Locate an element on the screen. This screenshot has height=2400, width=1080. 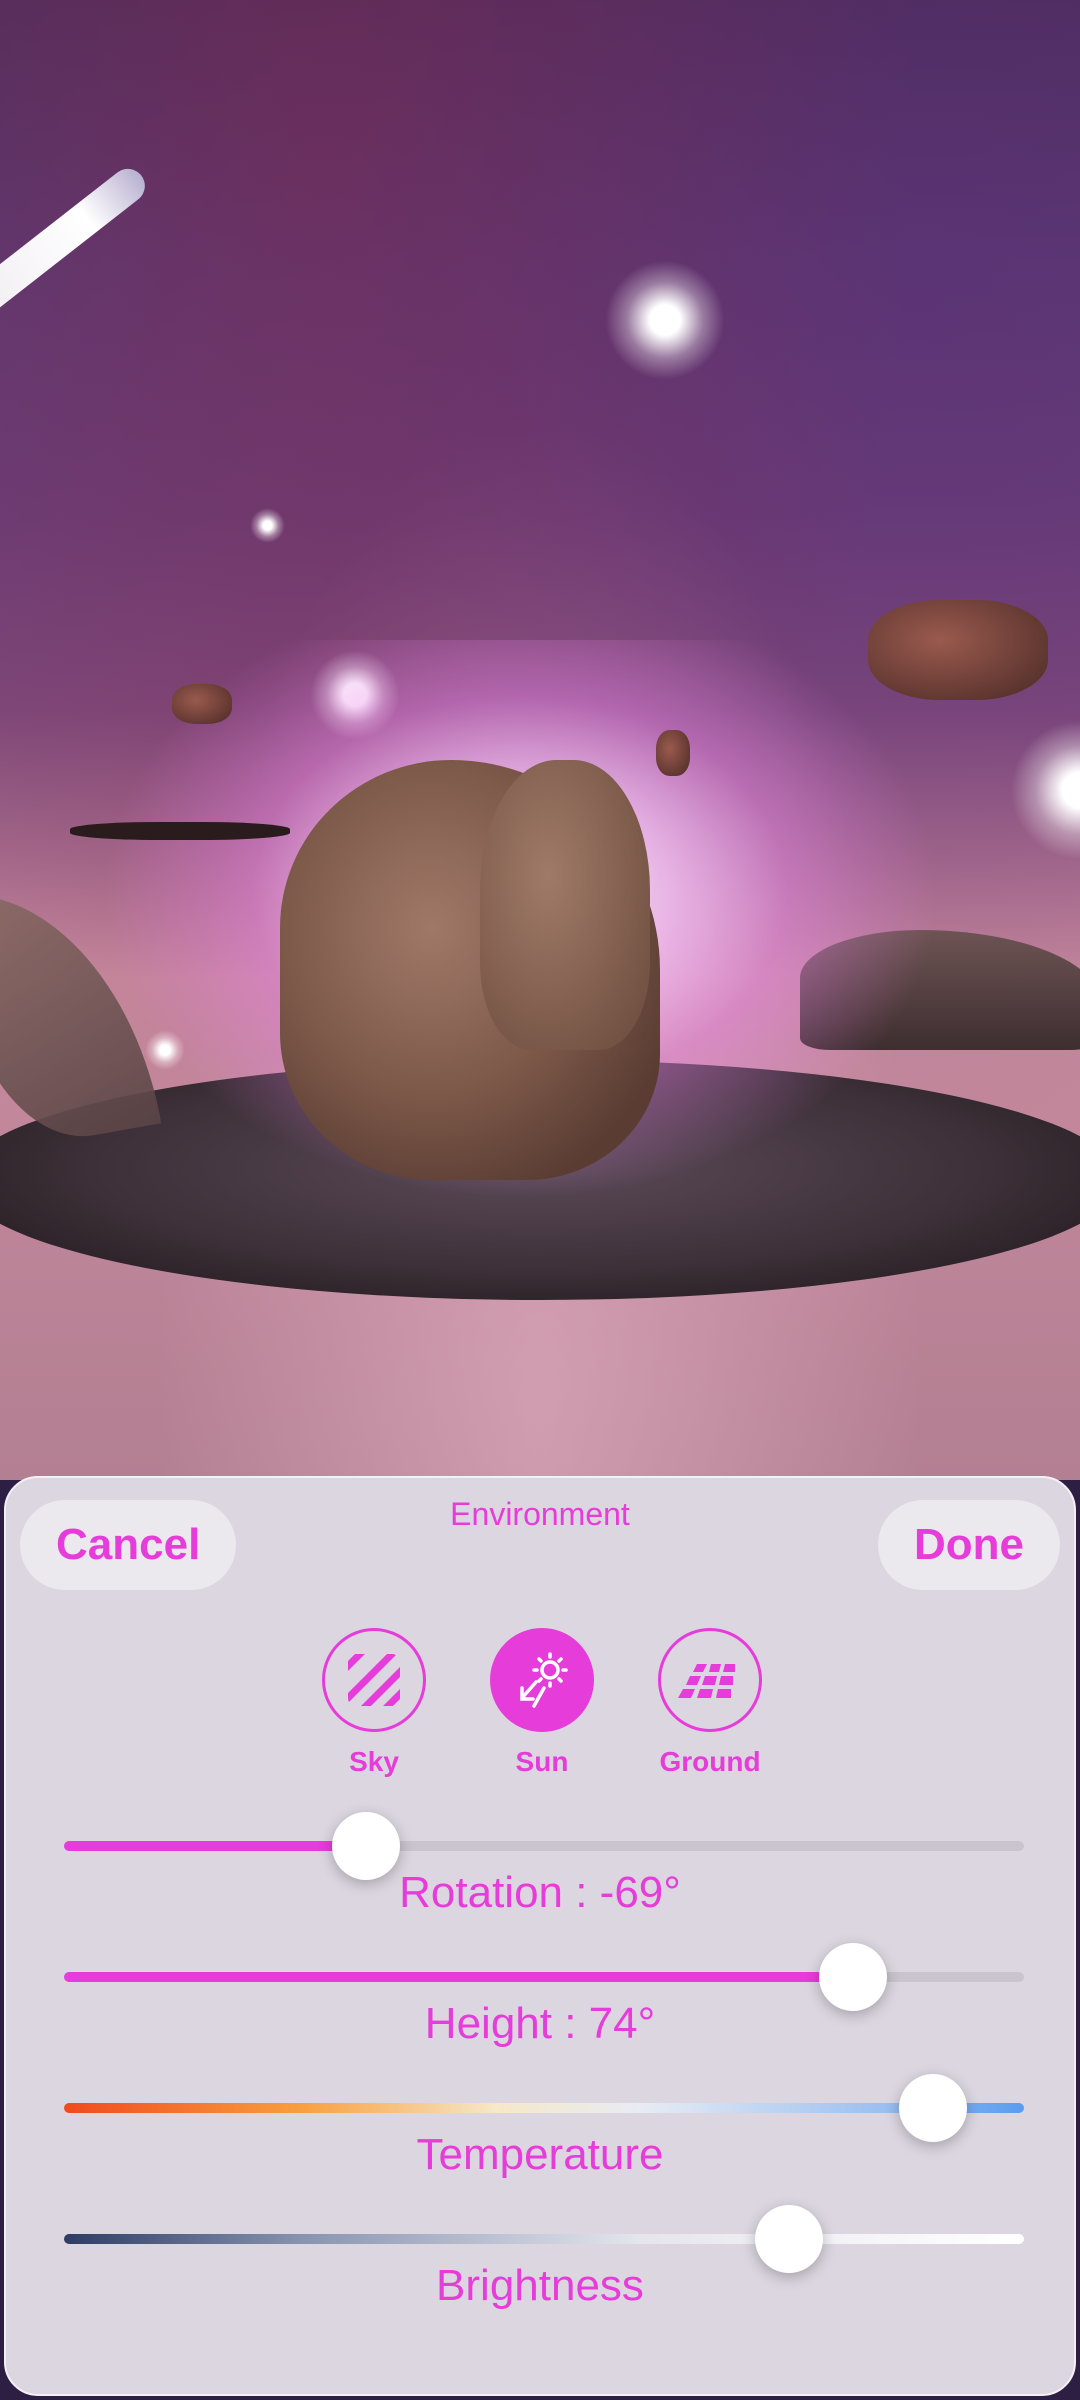
sky-stripes-icon is located at coordinates (374, 1680).